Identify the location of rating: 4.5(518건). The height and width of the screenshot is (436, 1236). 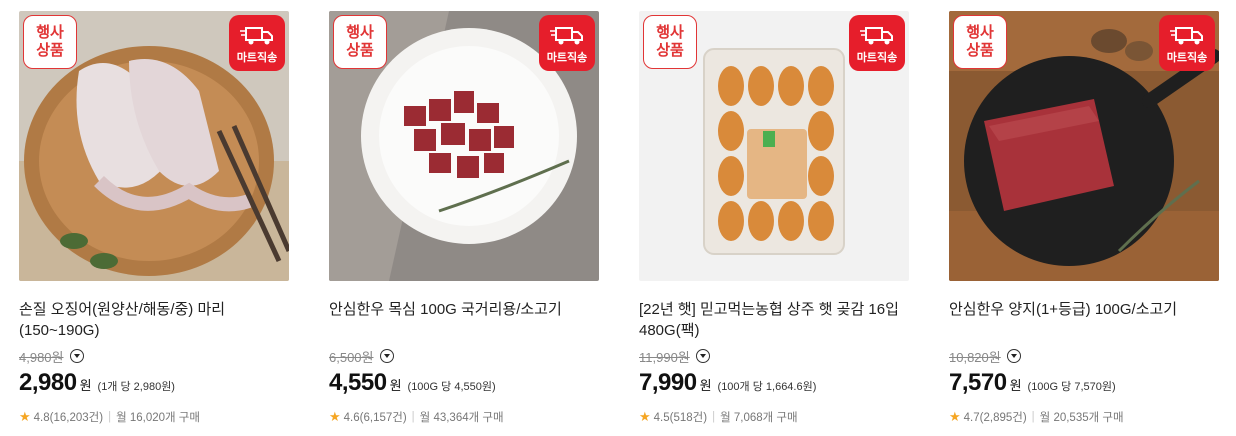
(680, 418).